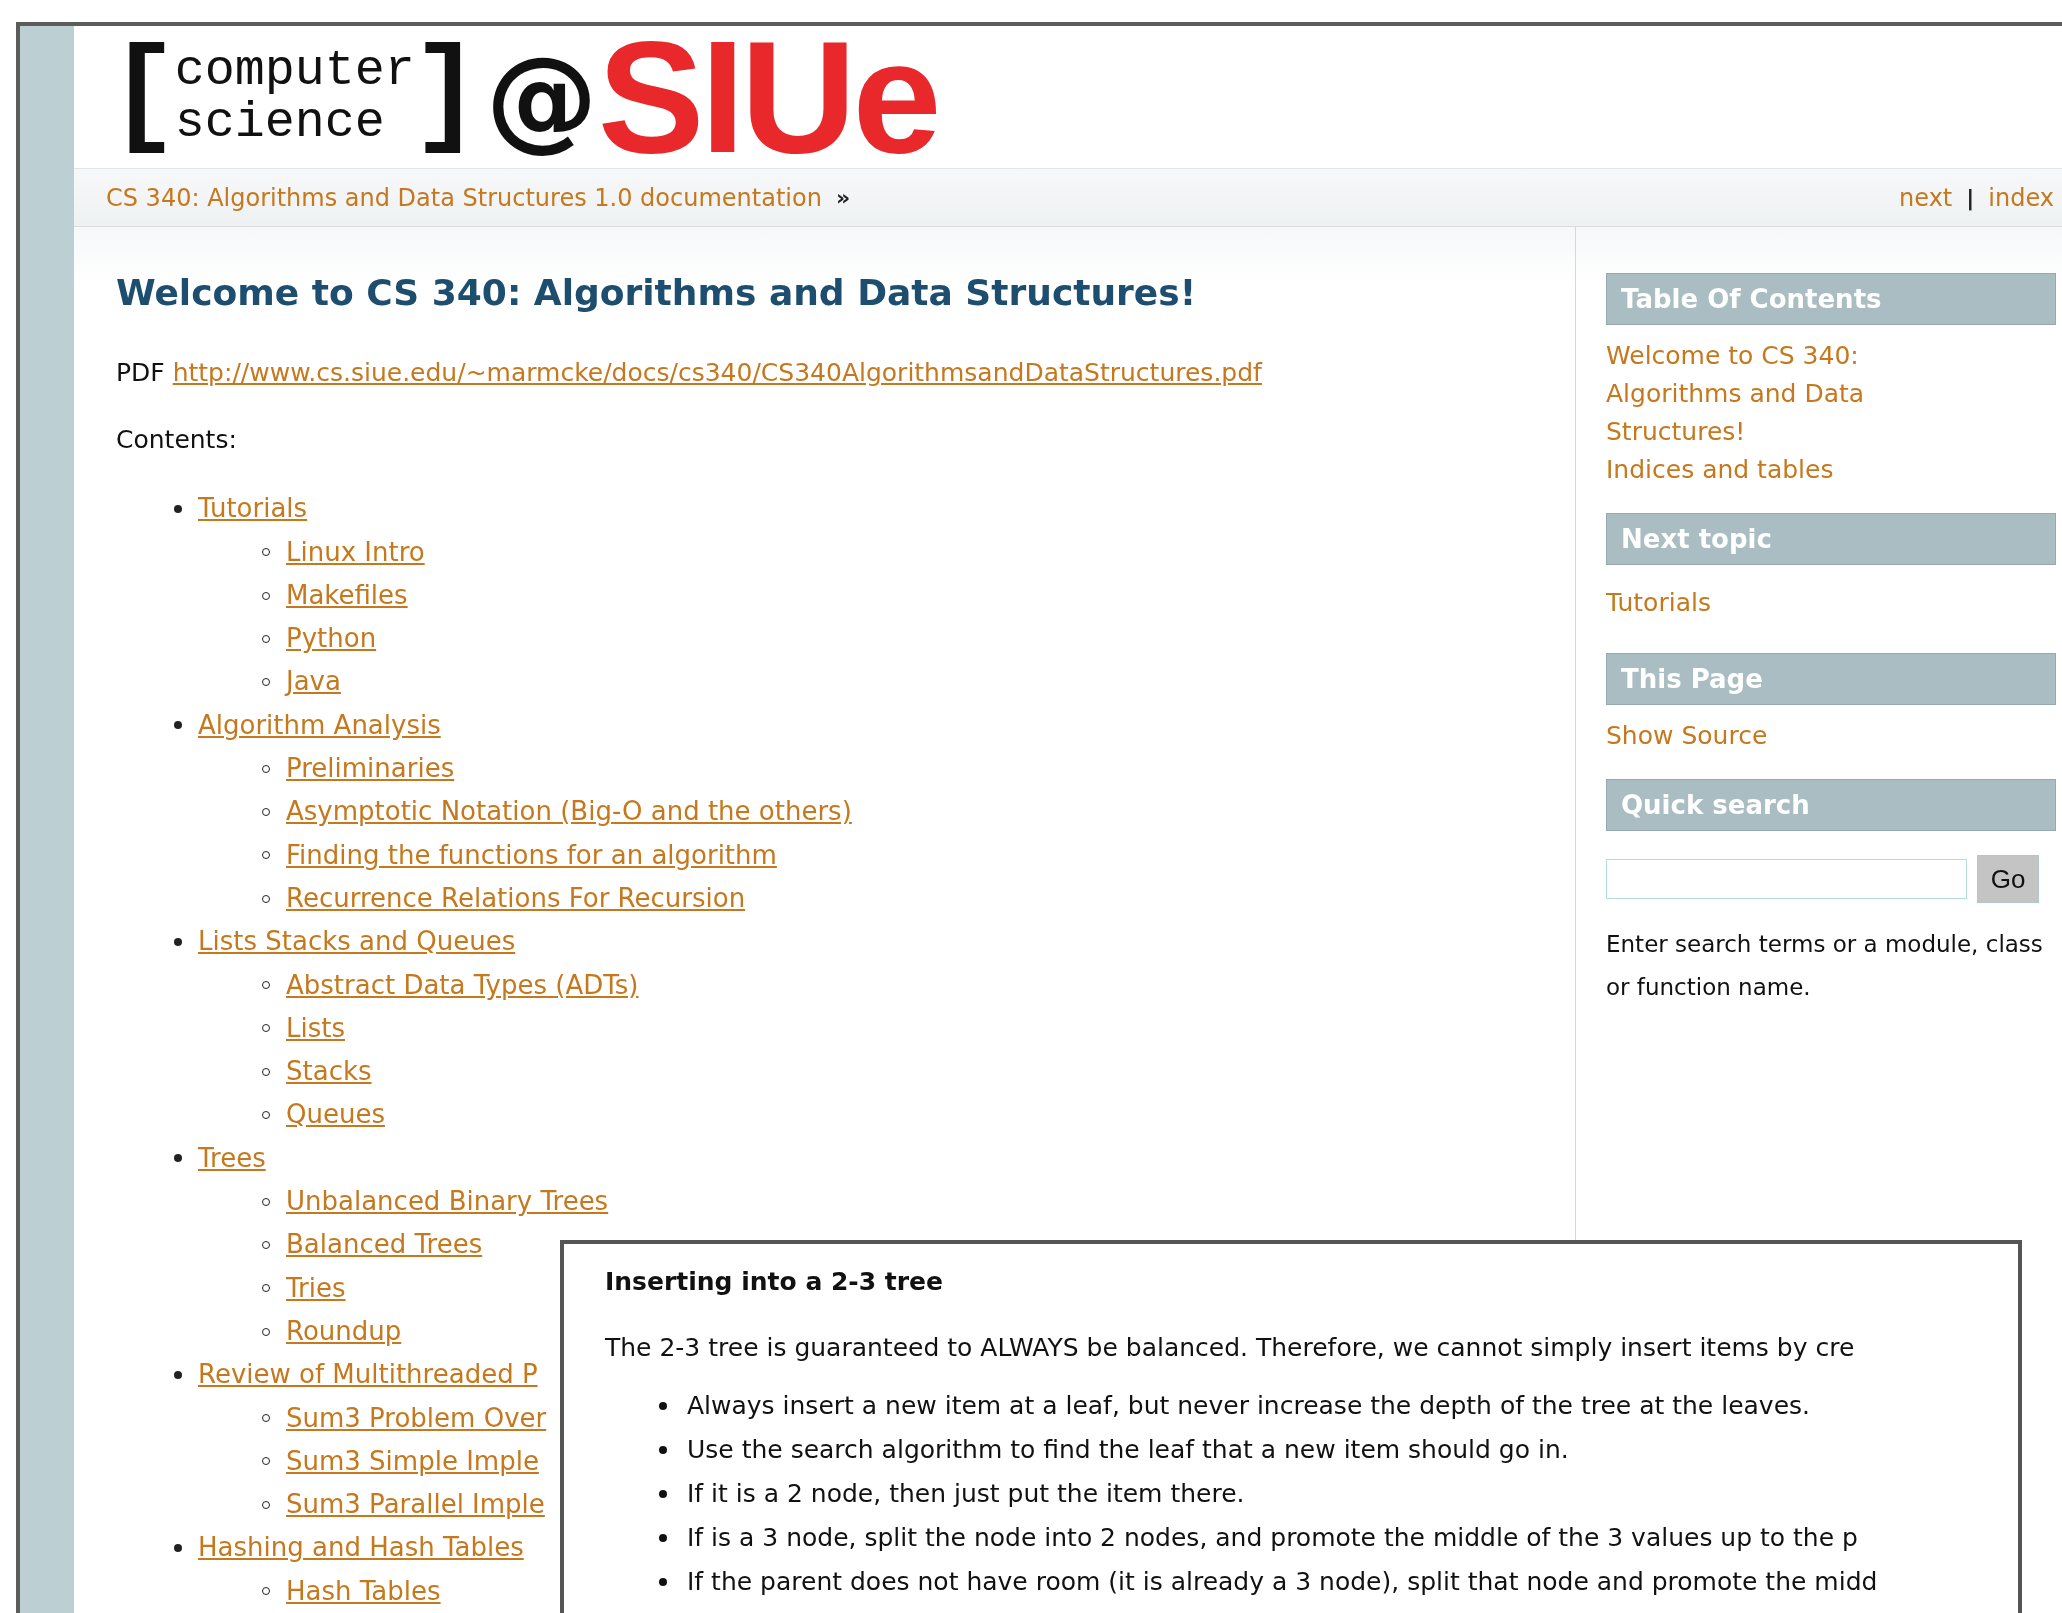  What do you see at coordinates (717, 373) in the screenshot?
I see `pdf-link: http://www.cs.siue.edu/~marmcke/docs/cs340/CS340AlgorithmsandDataStructures.pdf` at bounding box center [717, 373].